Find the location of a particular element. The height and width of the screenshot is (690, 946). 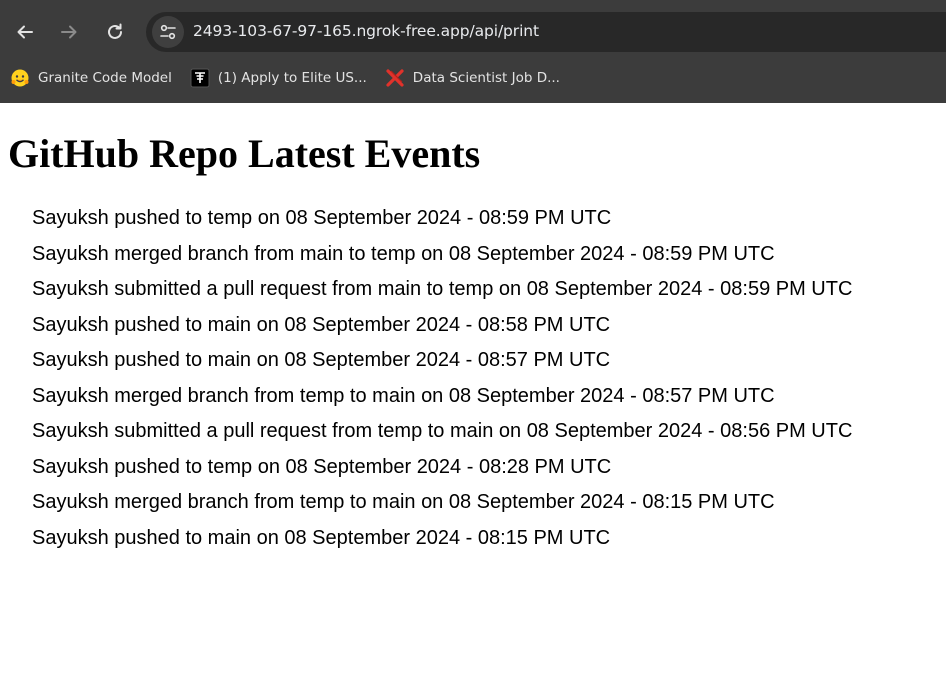

hugging-face-icon is located at coordinates (20, 78).